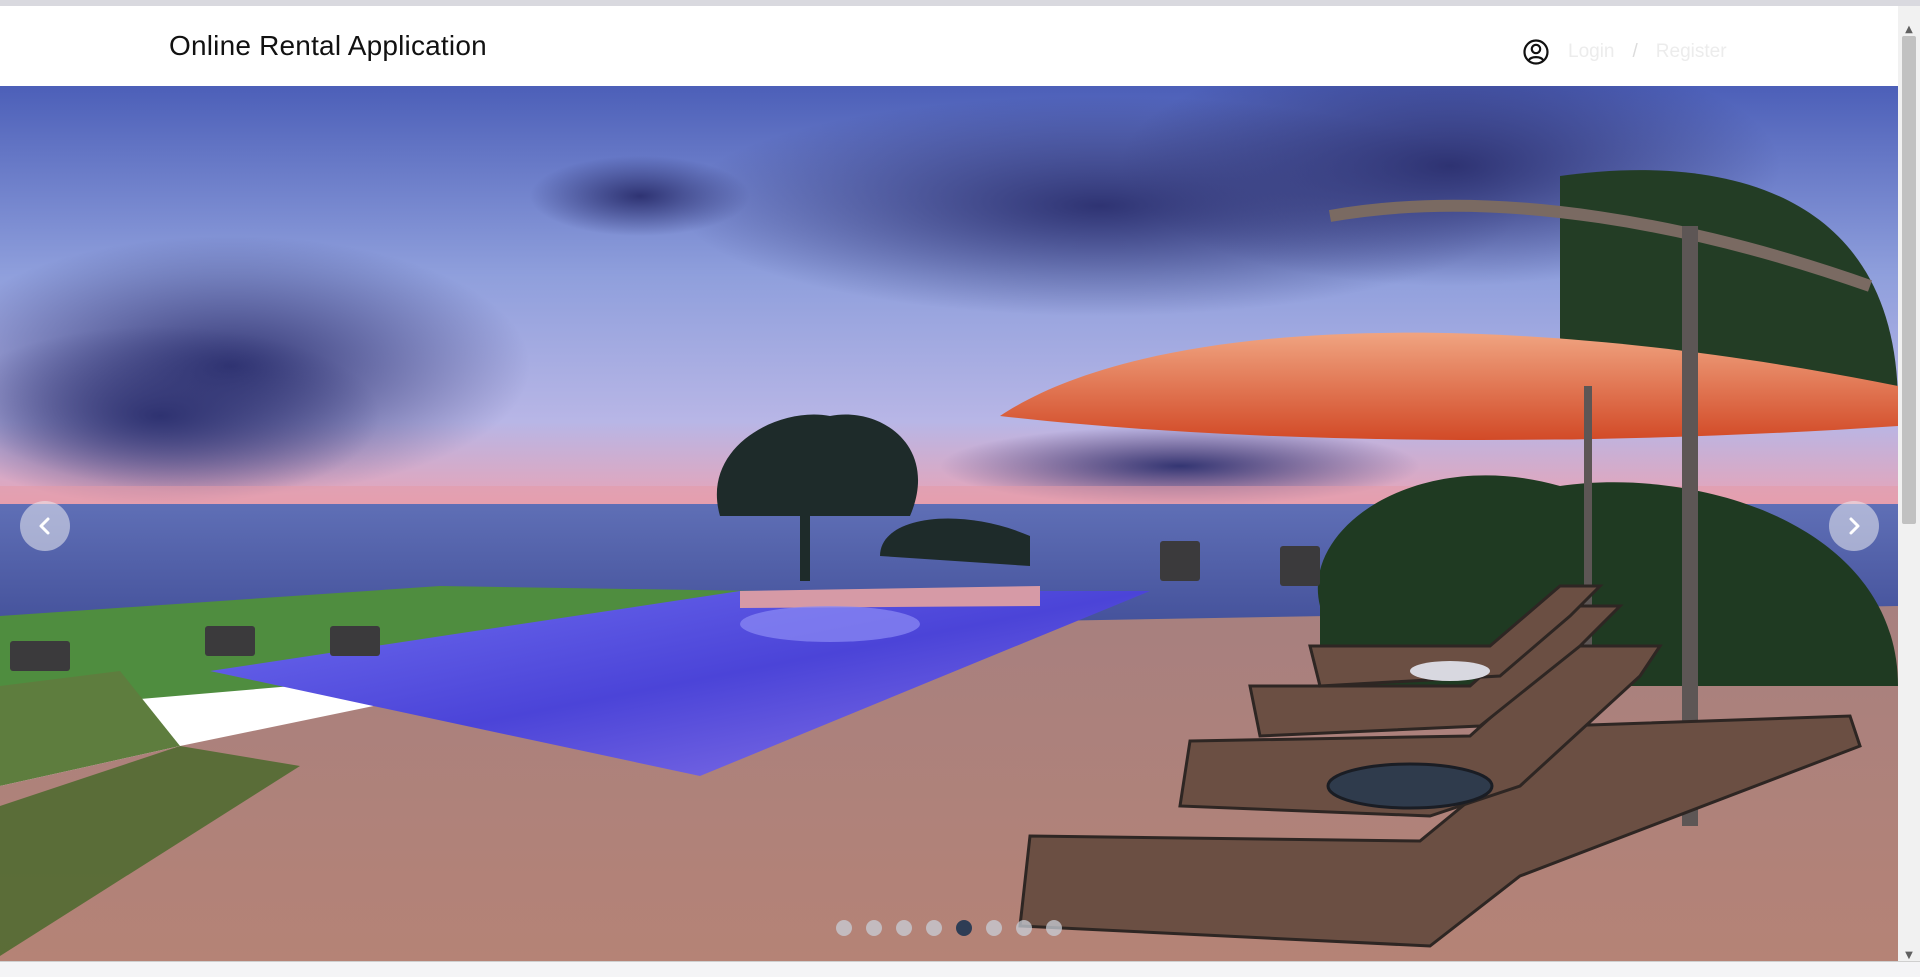  Describe the element at coordinates (1536, 52) in the screenshot. I see `user-circle-icon` at that location.